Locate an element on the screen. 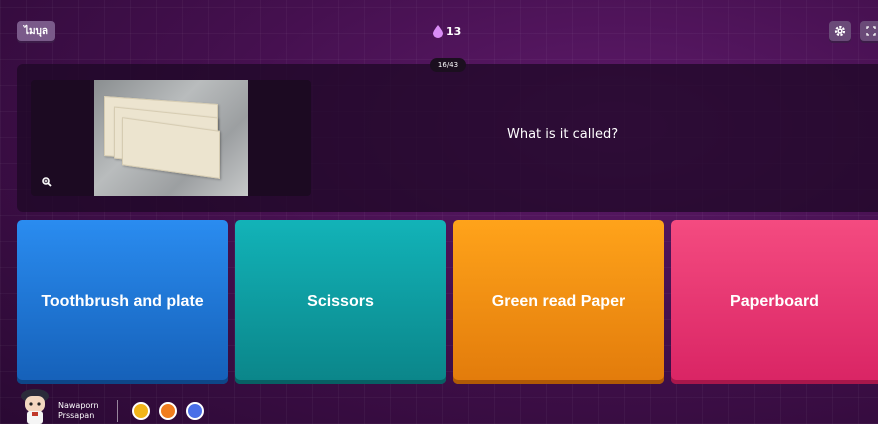 The width and height of the screenshot is (878, 424). footer-divider is located at coordinates (117, 411).